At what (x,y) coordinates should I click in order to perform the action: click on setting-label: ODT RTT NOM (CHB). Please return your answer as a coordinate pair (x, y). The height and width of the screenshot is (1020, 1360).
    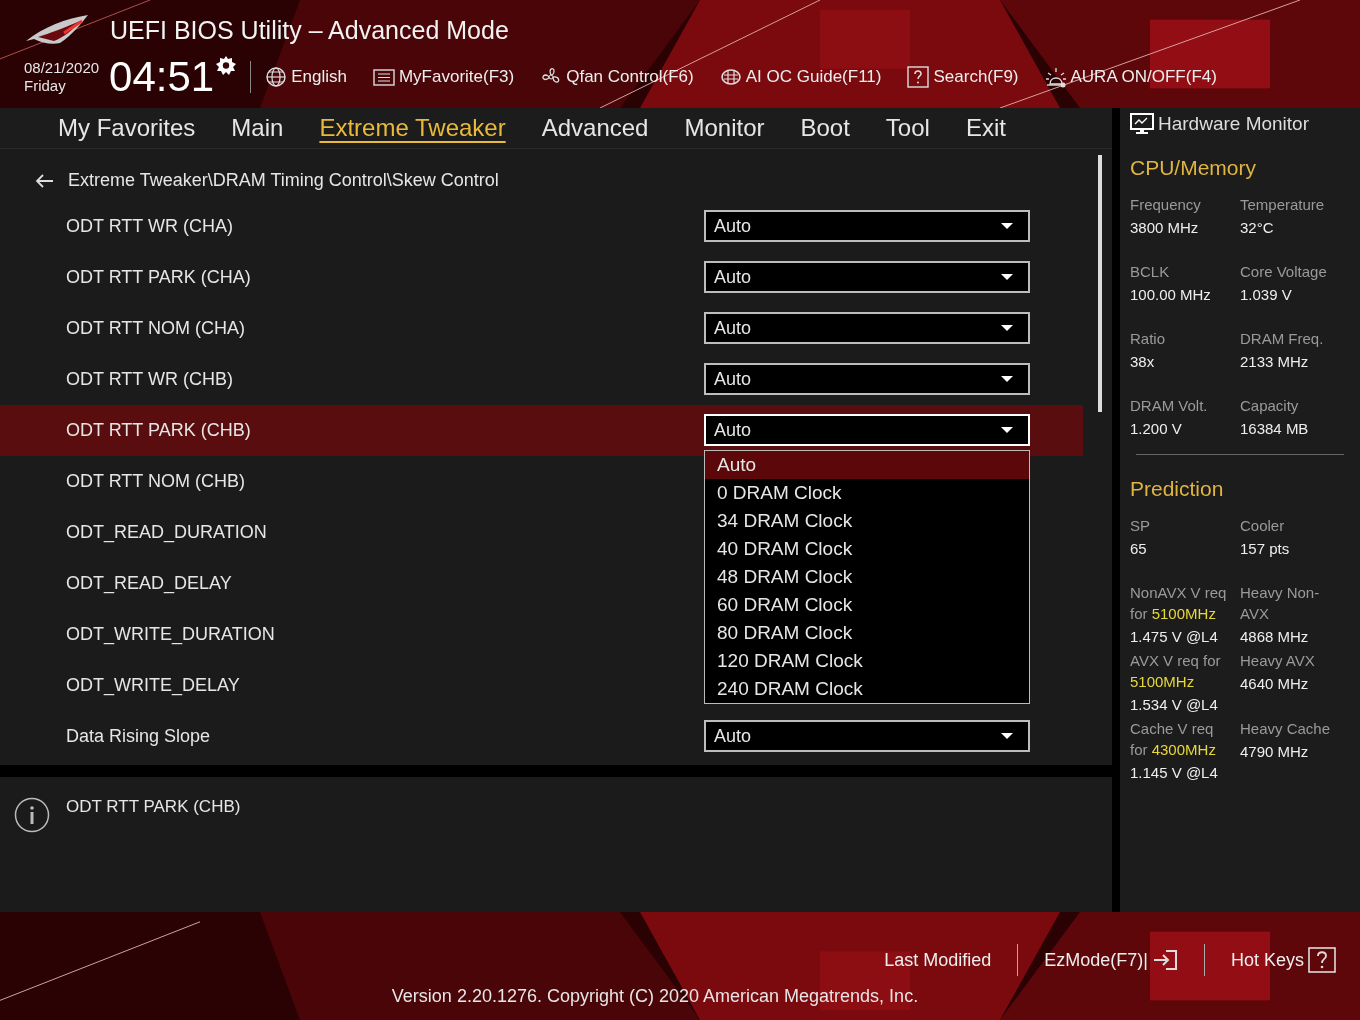
    Looking at the image, I should click on (155, 481).